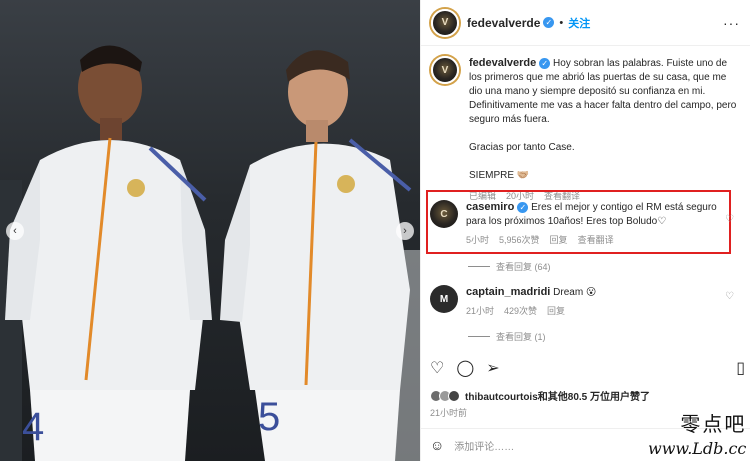  What do you see at coordinates (508, 292) in the screenshot?
I see `comment-username: captain_madridi` at bounding box center [508, 292].